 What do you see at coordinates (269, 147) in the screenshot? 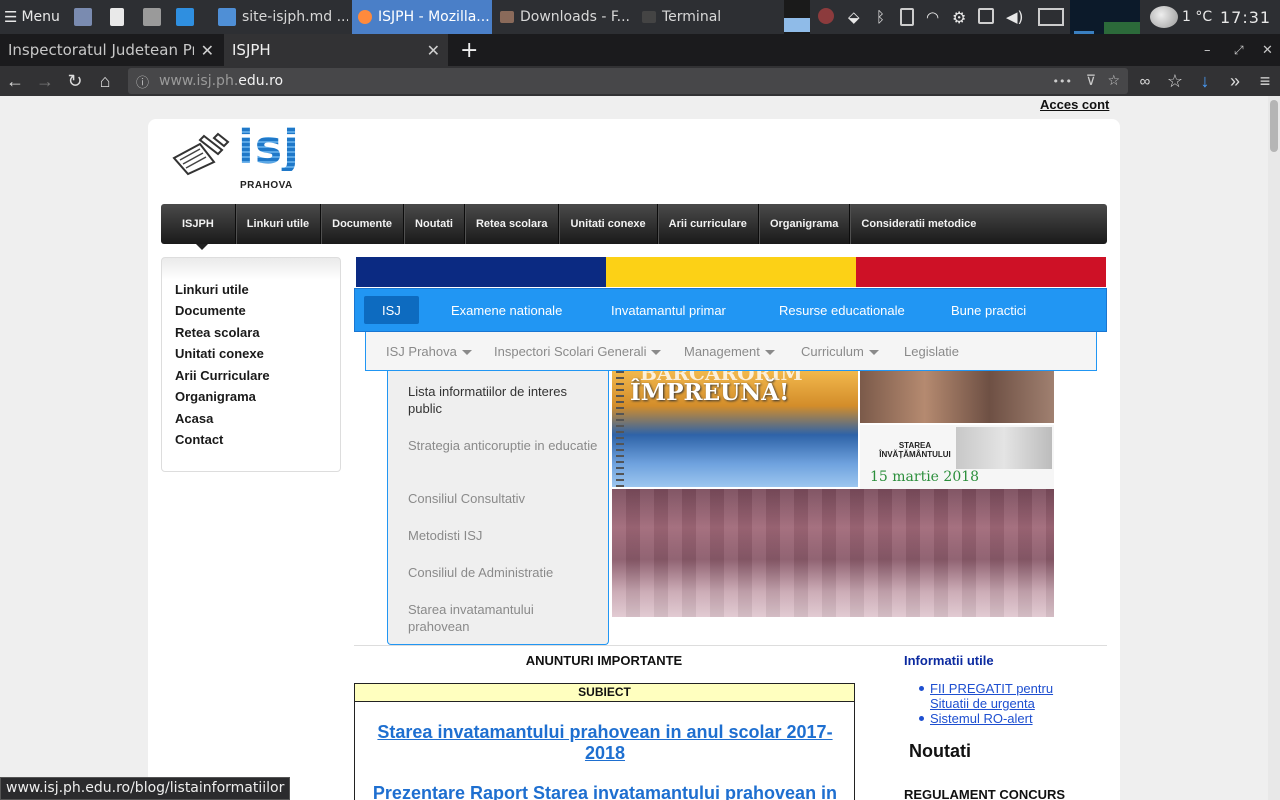
I see `logo-isj-text: isj` at bounding box center [269, 147].